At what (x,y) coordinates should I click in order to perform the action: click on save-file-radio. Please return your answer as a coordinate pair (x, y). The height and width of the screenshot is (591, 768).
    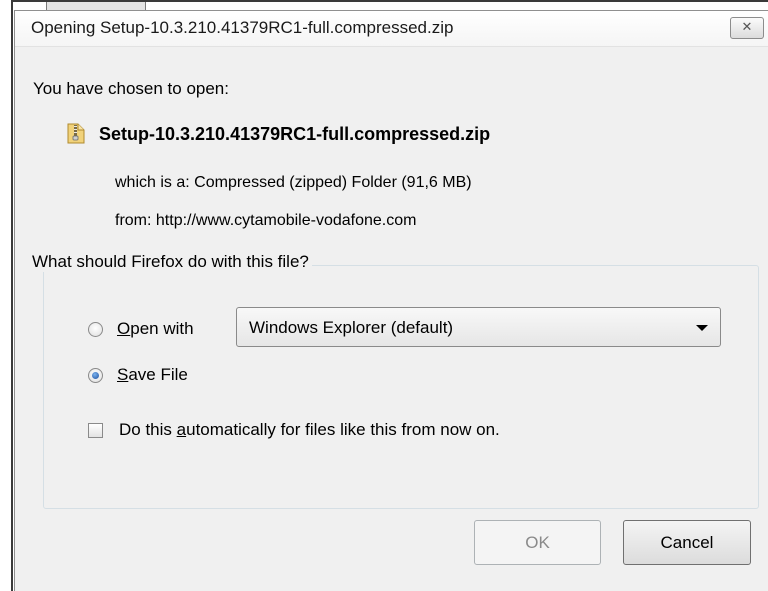
    Looking at the image, I should click on (95, 375).